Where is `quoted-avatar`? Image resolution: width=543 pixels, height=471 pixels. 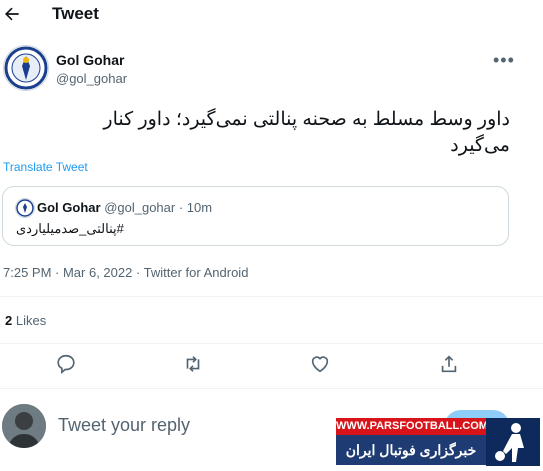 quoted-avatar is located at coordinates (25, 208).